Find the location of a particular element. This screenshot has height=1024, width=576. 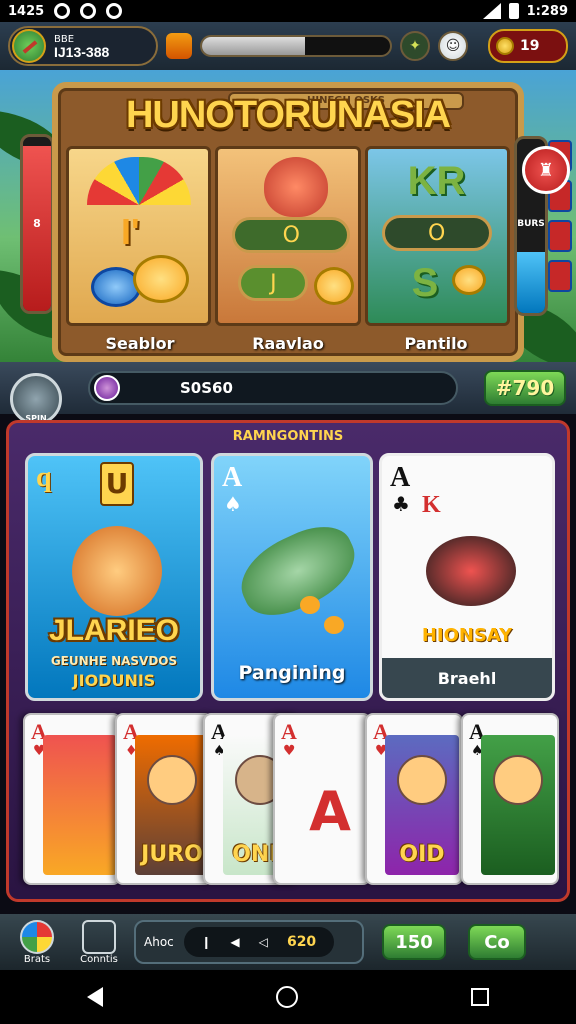

reel-2: O J is located at coordinates (288, 236).